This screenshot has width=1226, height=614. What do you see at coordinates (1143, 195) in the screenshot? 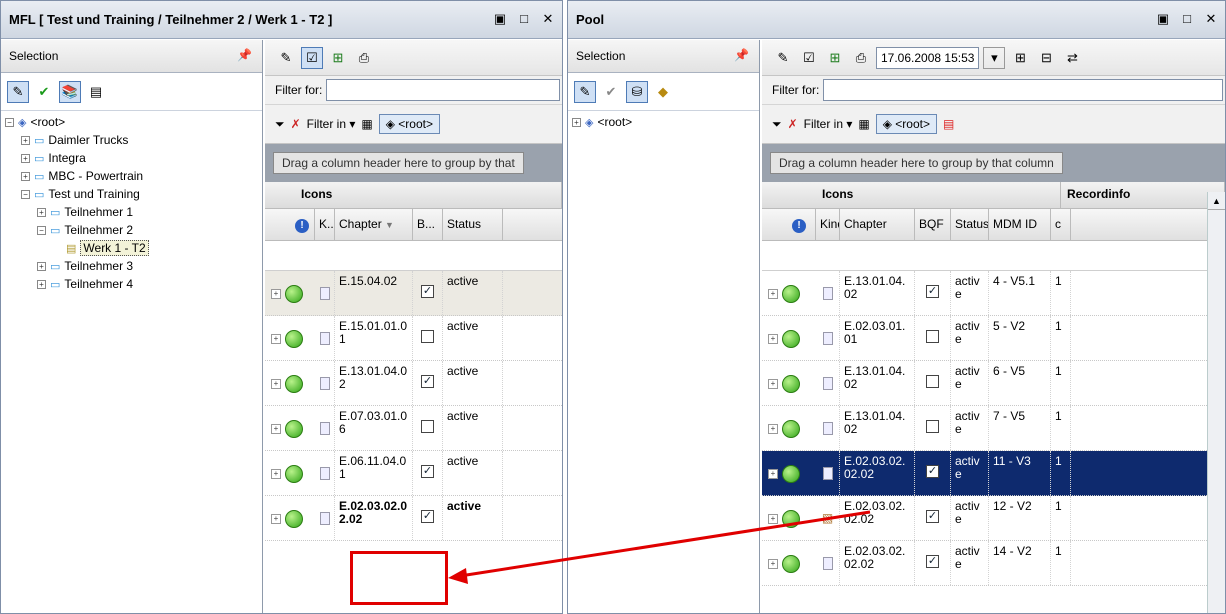
I see `band-recordinfo: Recordinfo` at bounding box center [1143, 195].